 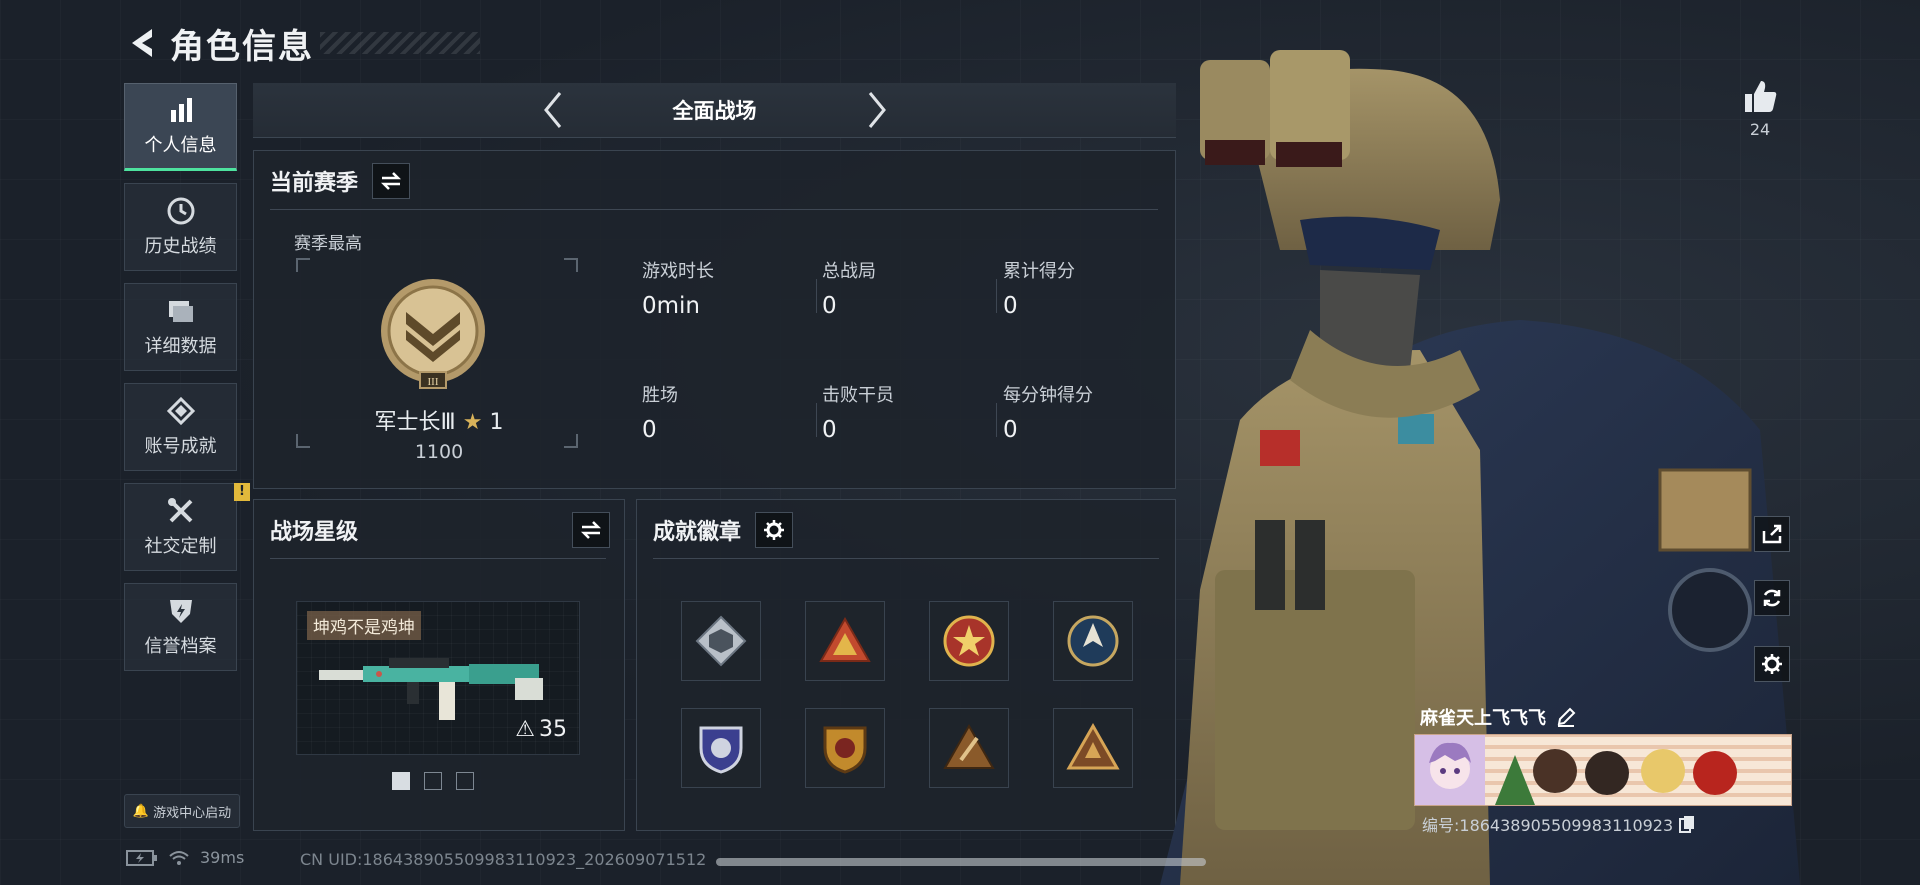 I want to click on medal-icon, so click(x=181, y=411).